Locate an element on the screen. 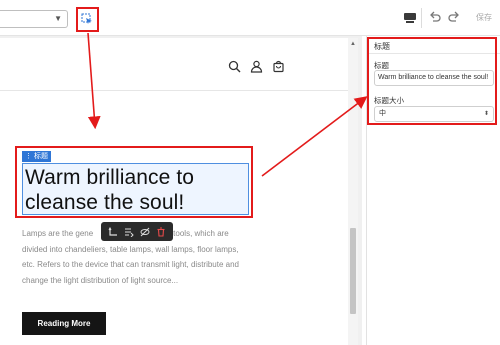  delete-icon is located at coordinates (161, 232).